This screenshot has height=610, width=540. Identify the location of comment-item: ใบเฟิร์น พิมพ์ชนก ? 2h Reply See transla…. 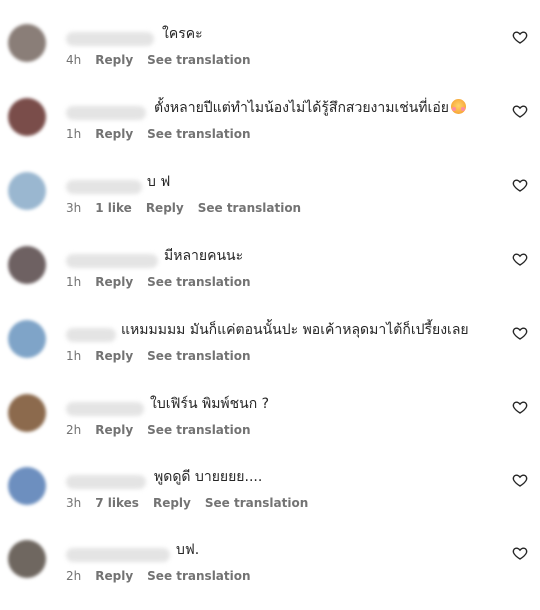
(270, 429).